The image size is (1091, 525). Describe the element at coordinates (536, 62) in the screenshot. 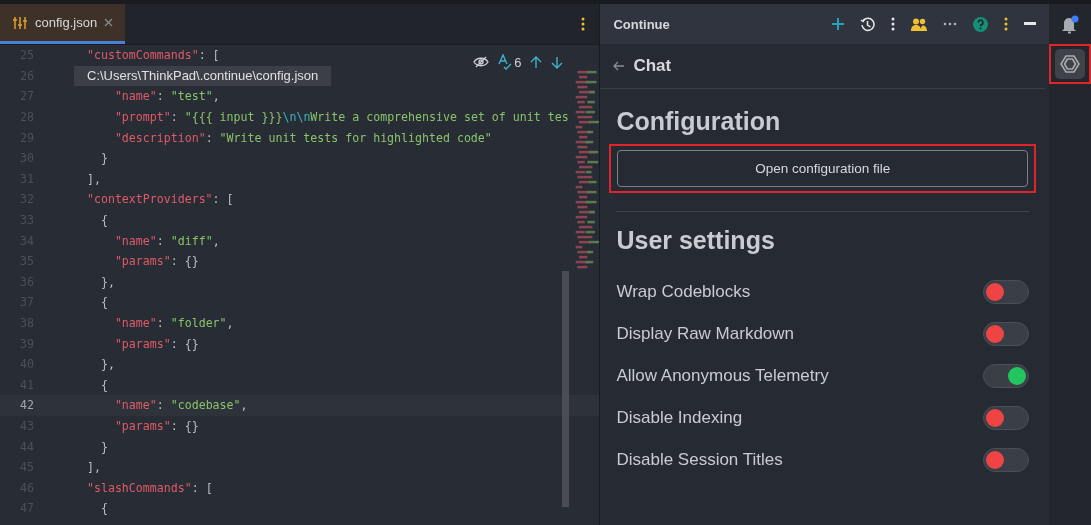

I see `up-arrow-icon` at that location.